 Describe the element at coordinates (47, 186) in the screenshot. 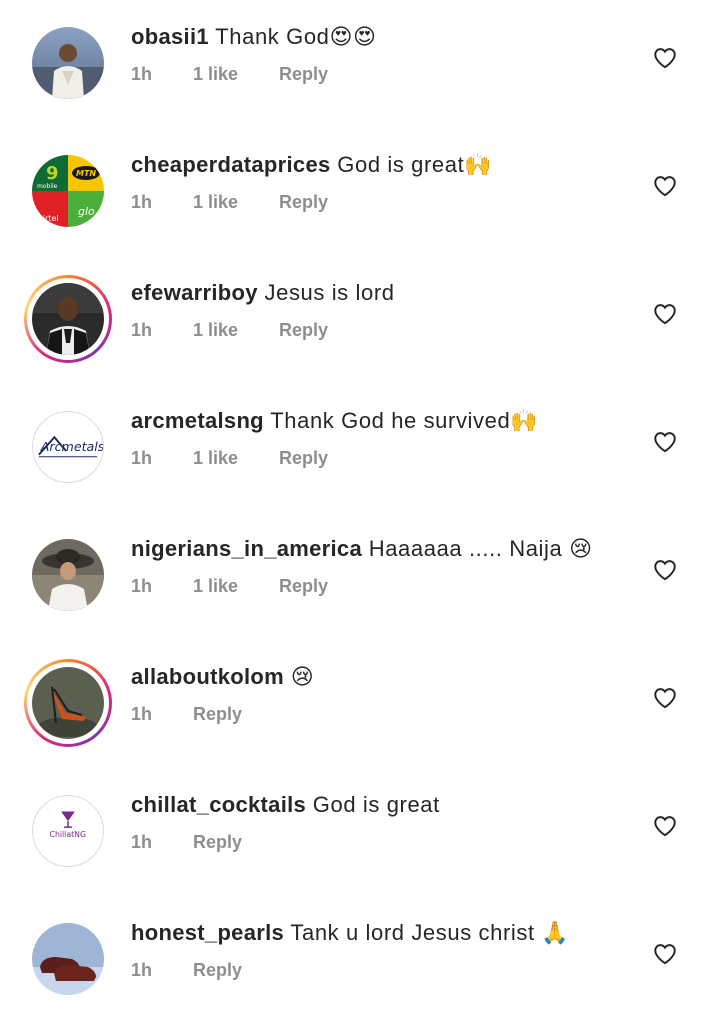

I see `avatar-label: mobile` at that location.